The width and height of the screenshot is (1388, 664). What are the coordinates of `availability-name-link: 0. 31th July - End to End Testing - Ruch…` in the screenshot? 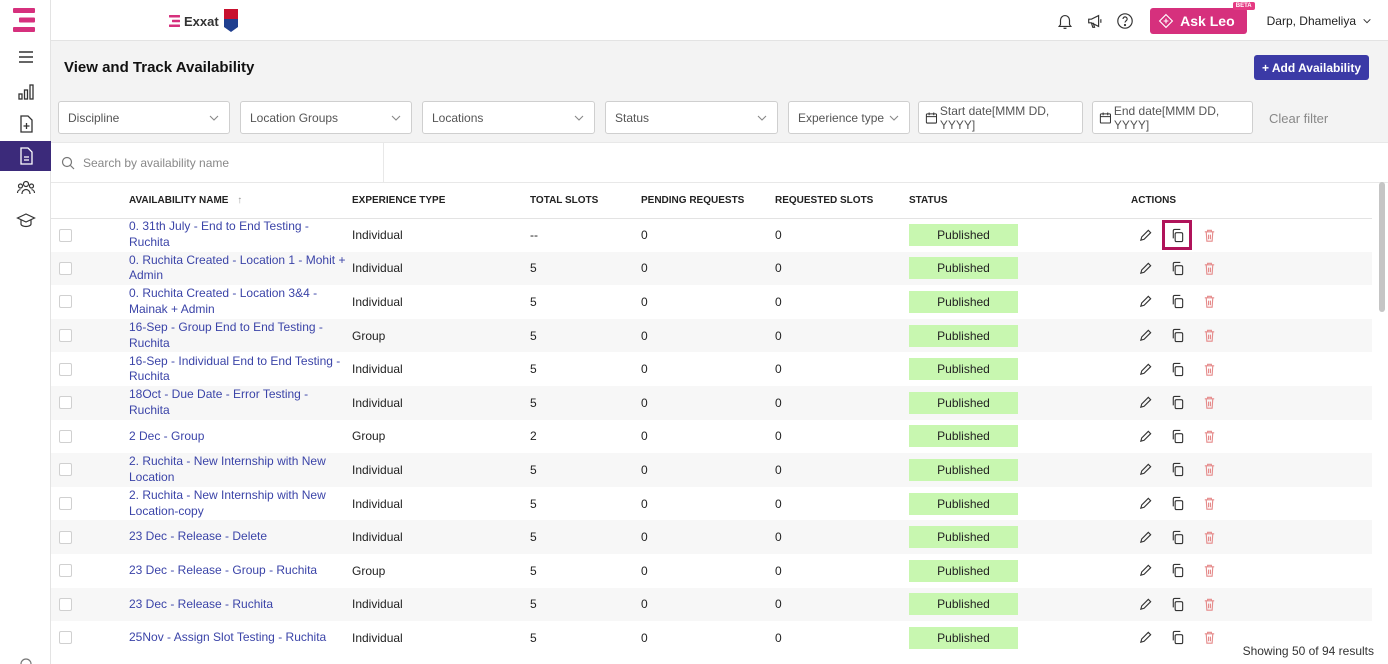 It's located at (240, 234).